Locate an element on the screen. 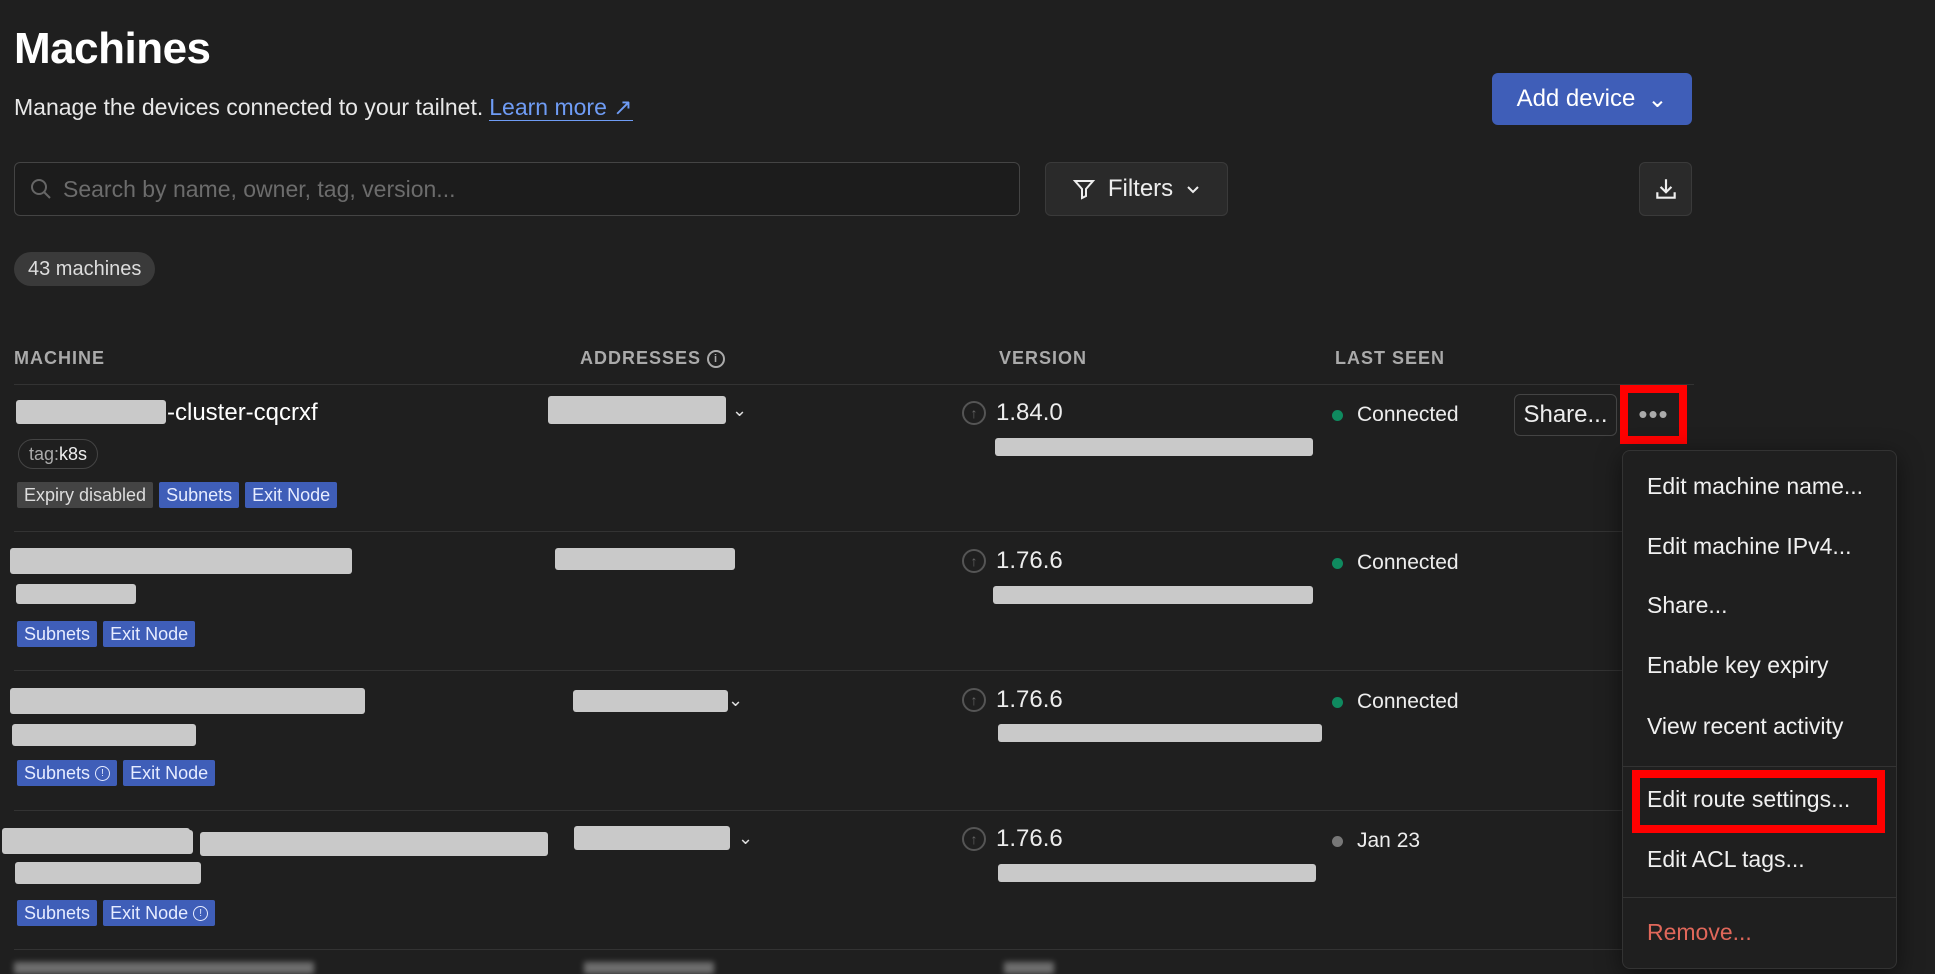  download-icon is located at coordinates (1665, 189).